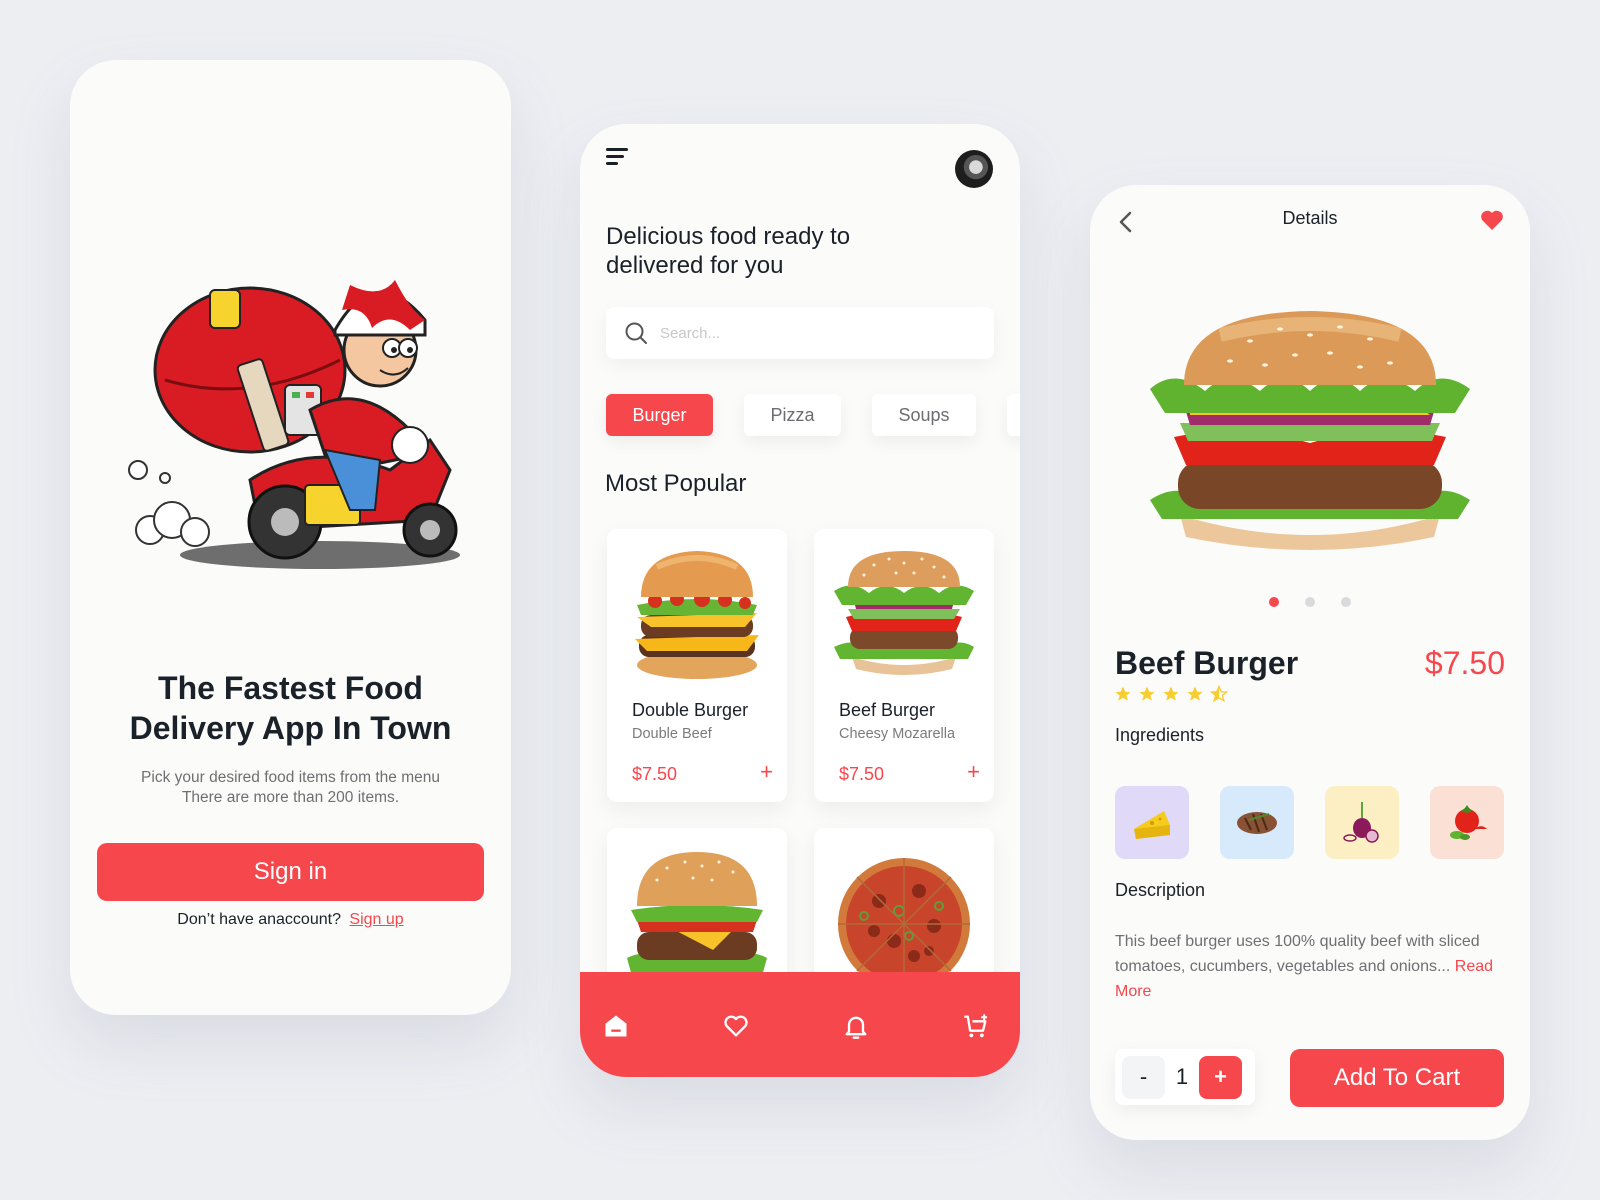 The width and height of the screenshot is (1600, 1200). I want to click on product-price: $7.50, so click(1464, 663).